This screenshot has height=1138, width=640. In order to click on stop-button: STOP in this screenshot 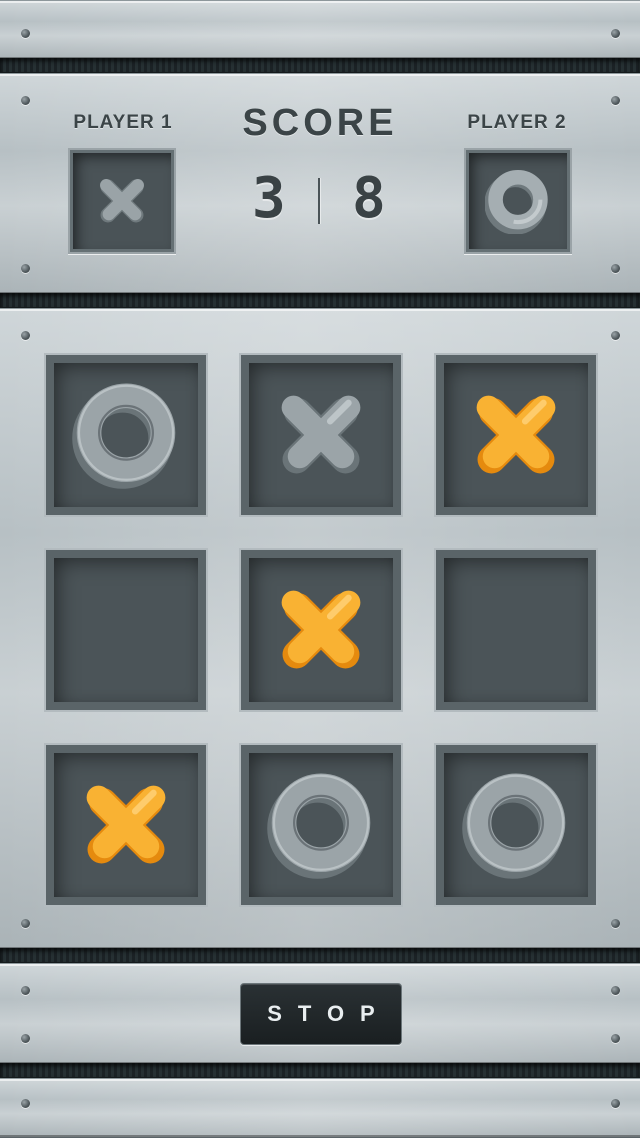, I will do `click(321, 1014)`.